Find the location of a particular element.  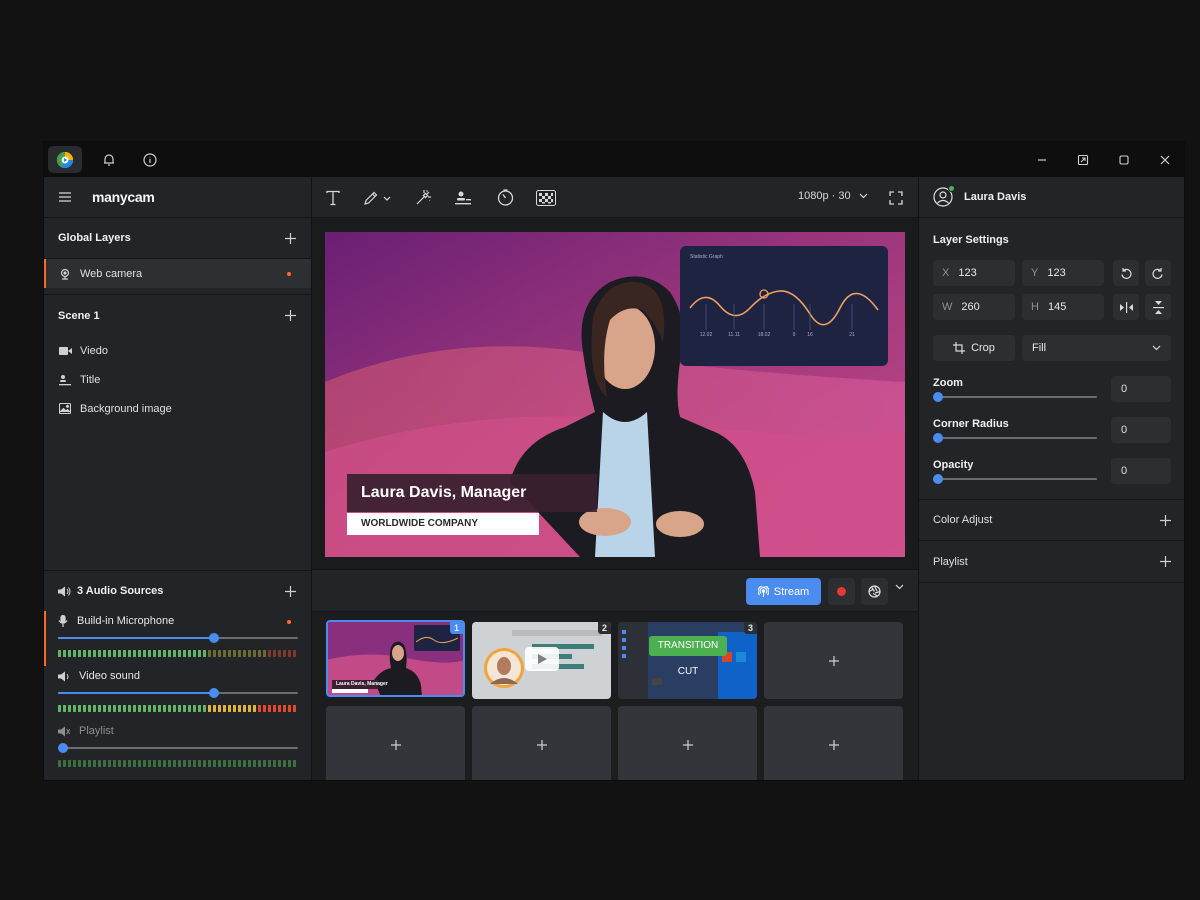

flip-vertical-icon is located at coordinates (1158, 307).